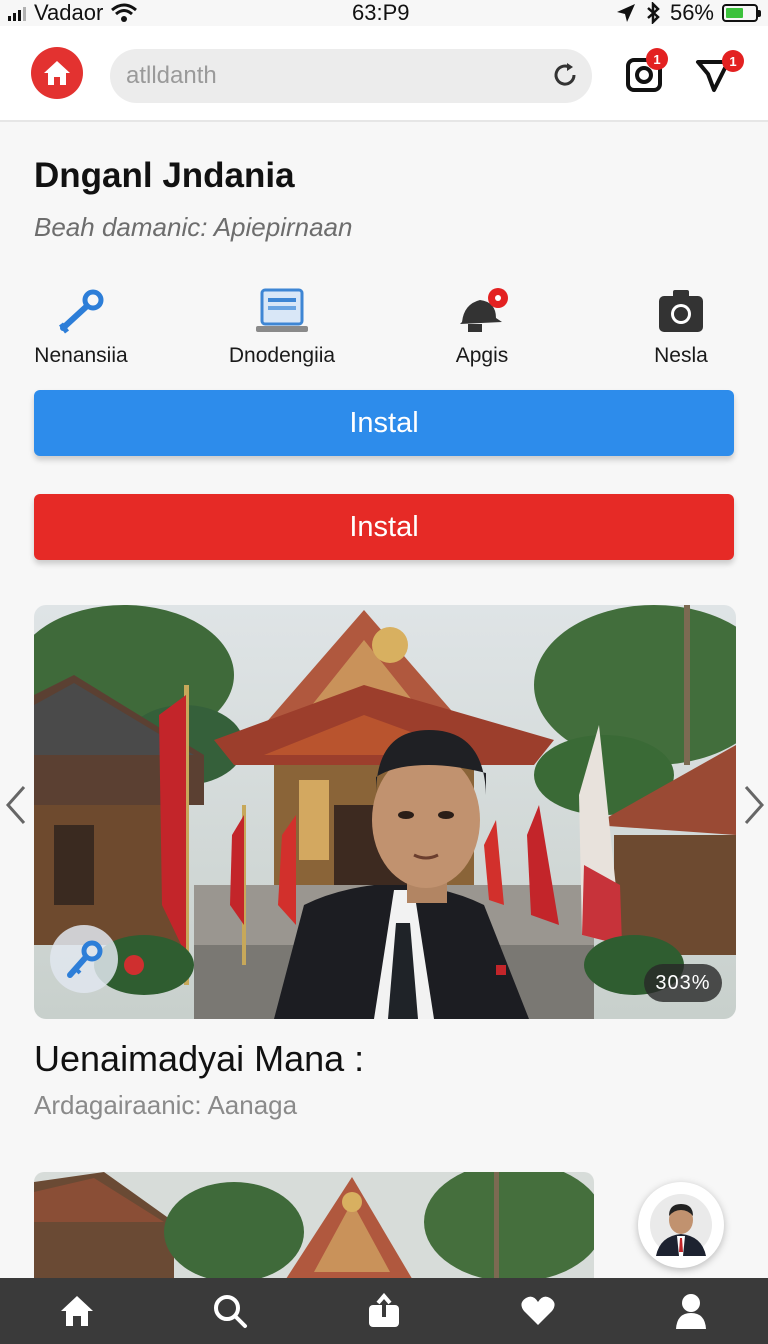 Image resolution: width=768 pixels, height=1344 pixels. I want to click on quick-action-apgis: Apgis, so click(482, 326).